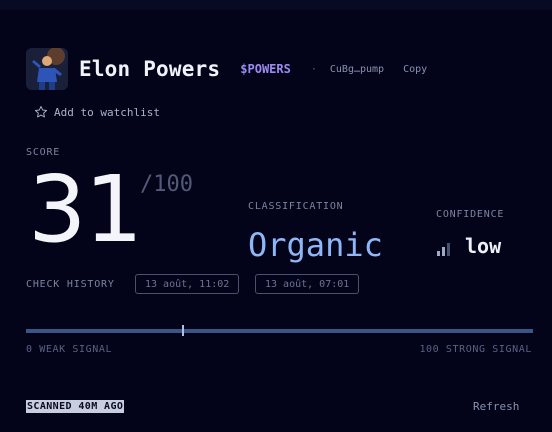 This screenshot has height=432, width=552. What do you see at coordinates (187, 284) in the screenshot?
I see `history-entry: 13 août, 11:02` at bounding box center [187, 284].